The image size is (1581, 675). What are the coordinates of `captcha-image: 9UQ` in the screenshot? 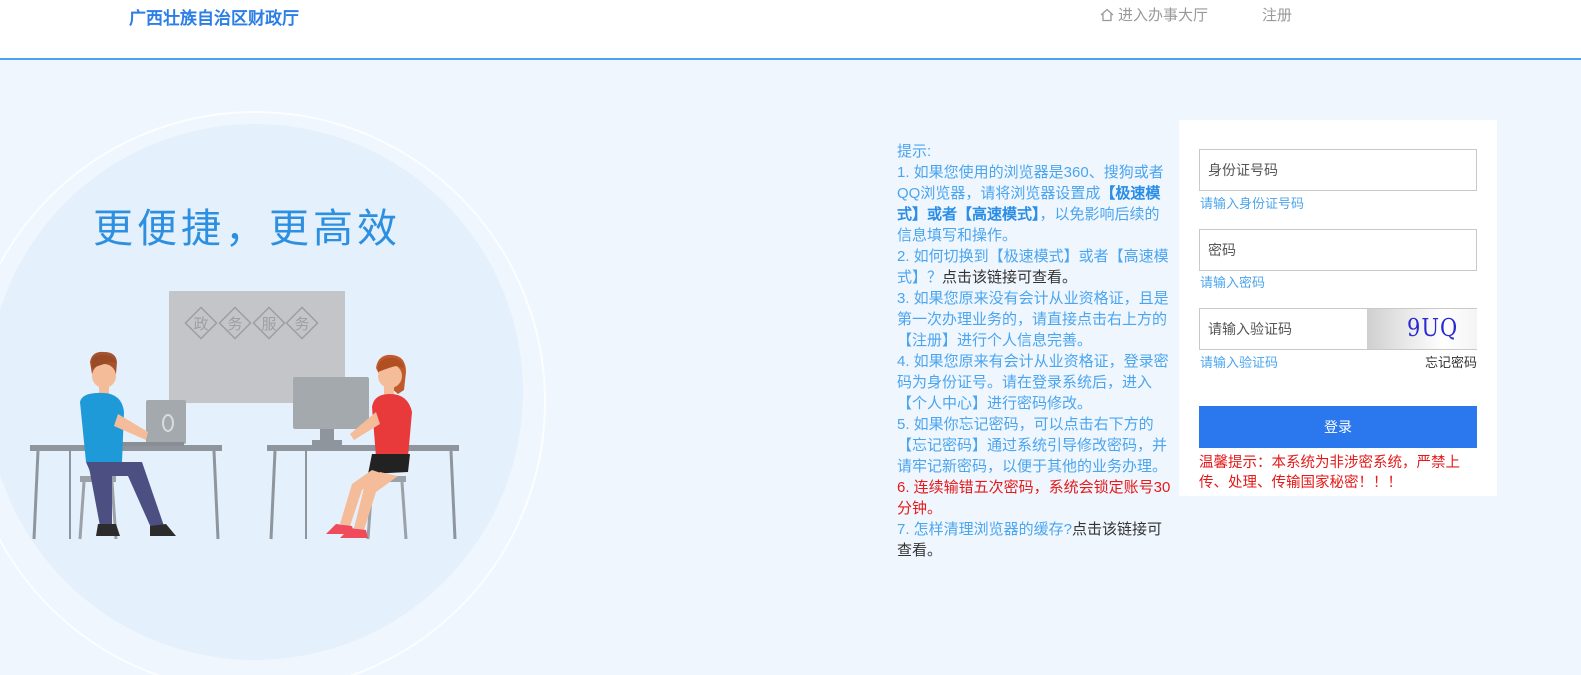 It's located at (1422, 329).